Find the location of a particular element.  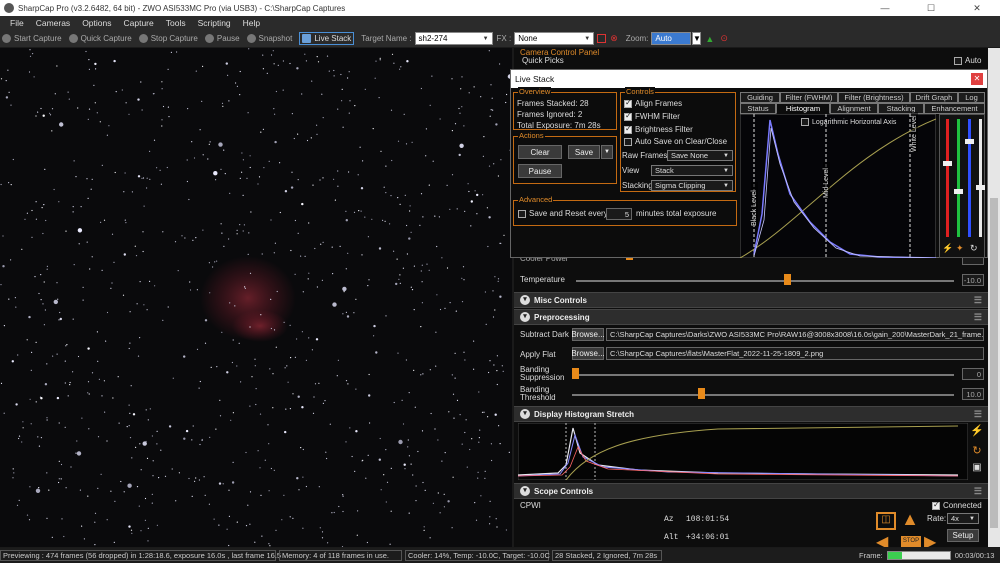

live-stack-histogram is located at coordinates (838, 186).